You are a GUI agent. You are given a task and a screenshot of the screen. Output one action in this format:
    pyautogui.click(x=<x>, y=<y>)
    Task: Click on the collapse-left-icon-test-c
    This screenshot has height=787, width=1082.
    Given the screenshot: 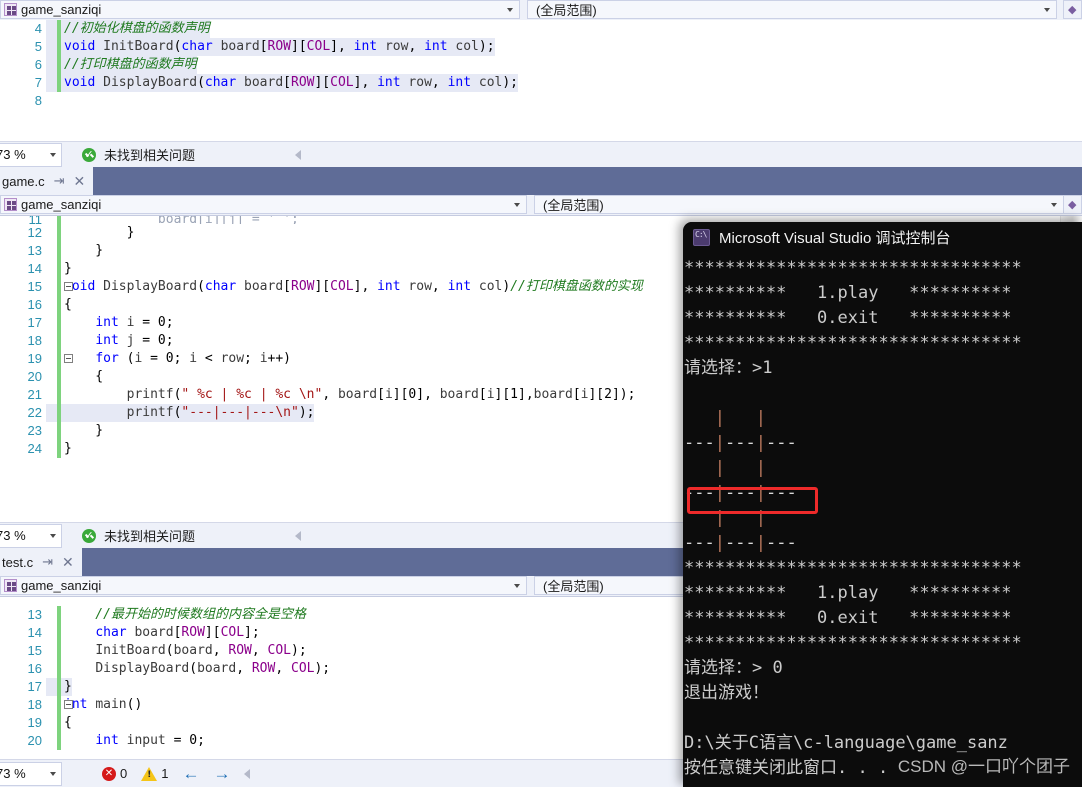 What is the action you would take?
    pyautogui.click(x=247, y=773)
    